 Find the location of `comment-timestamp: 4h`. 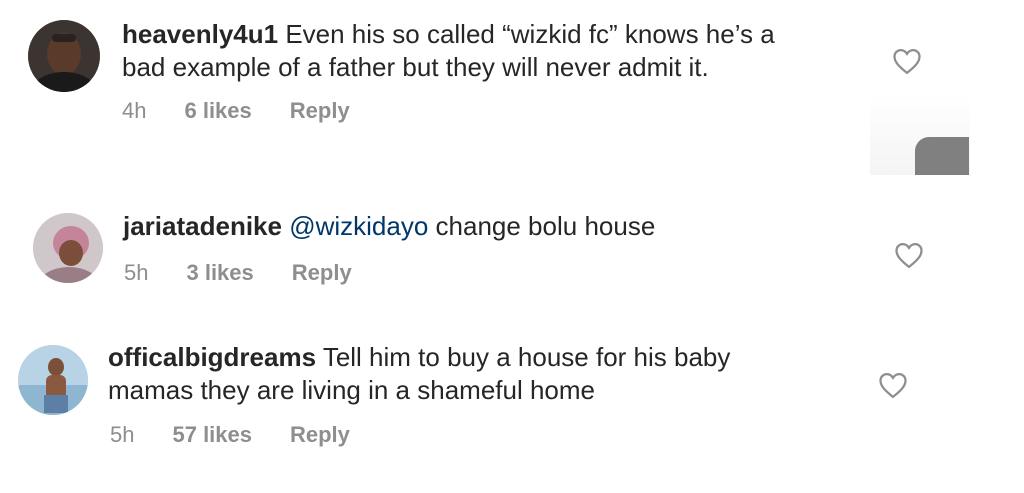

comment-timestamp: 4h is located at coordinates (134, 111).